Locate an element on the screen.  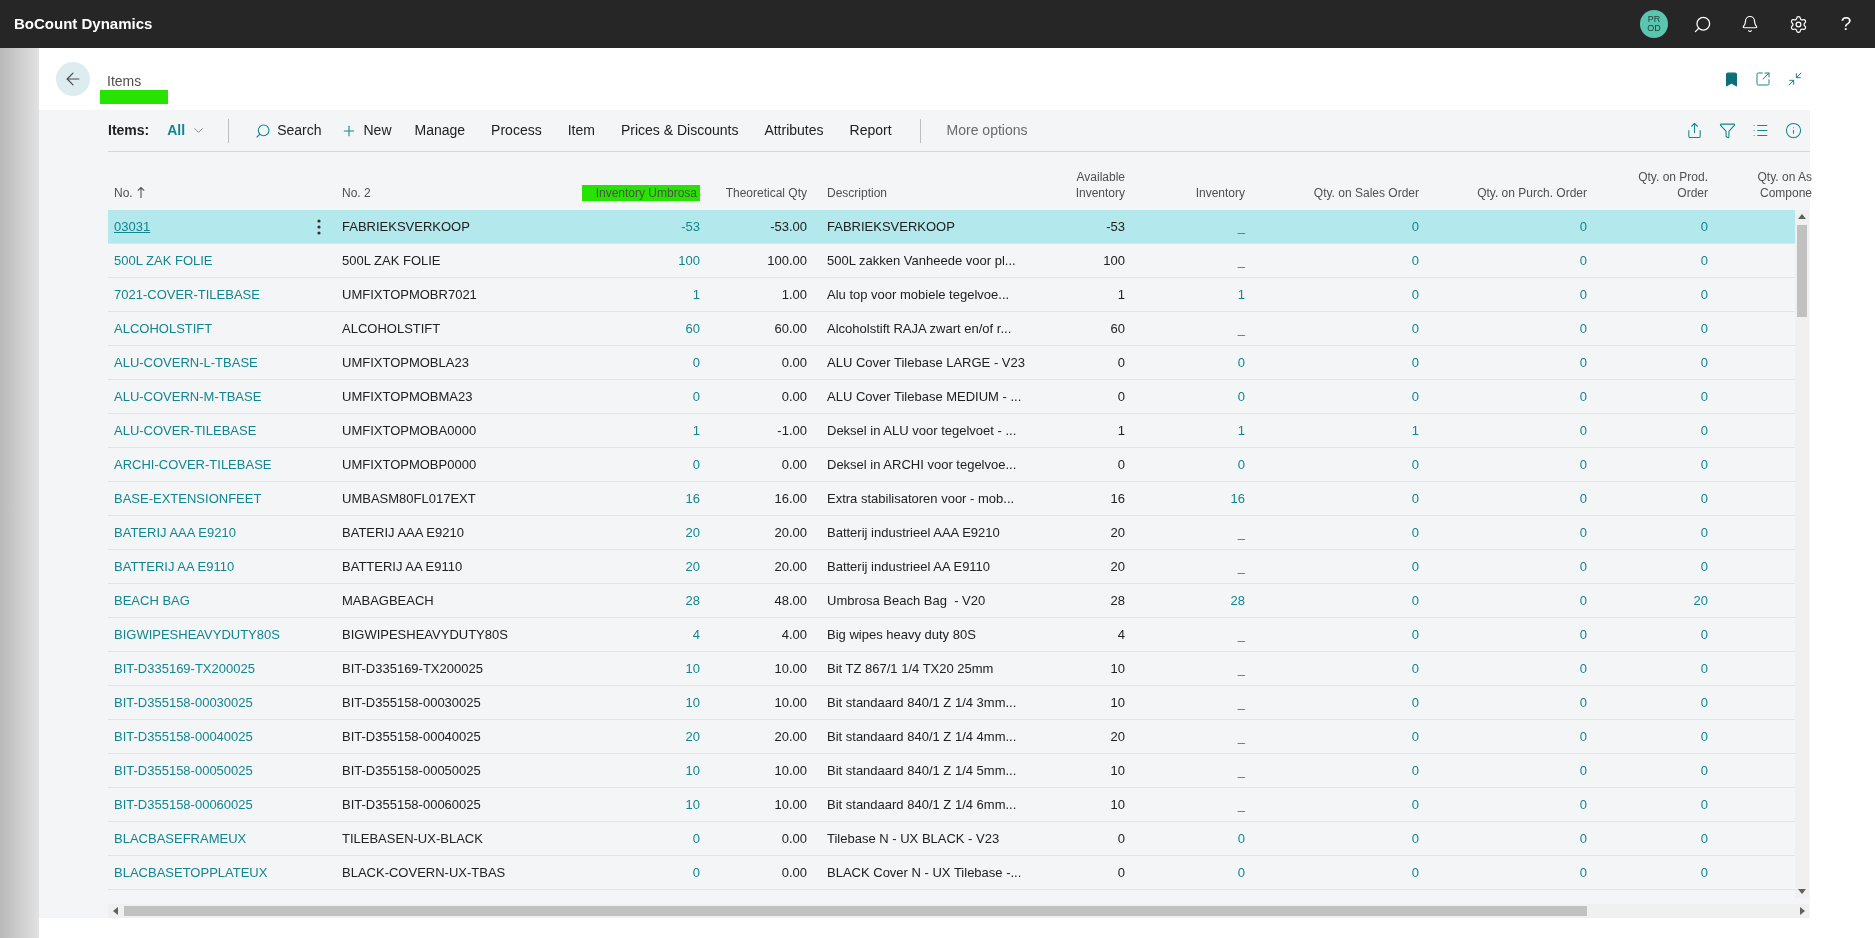
column-header: No. 2 is located at coordinates (356, 193).